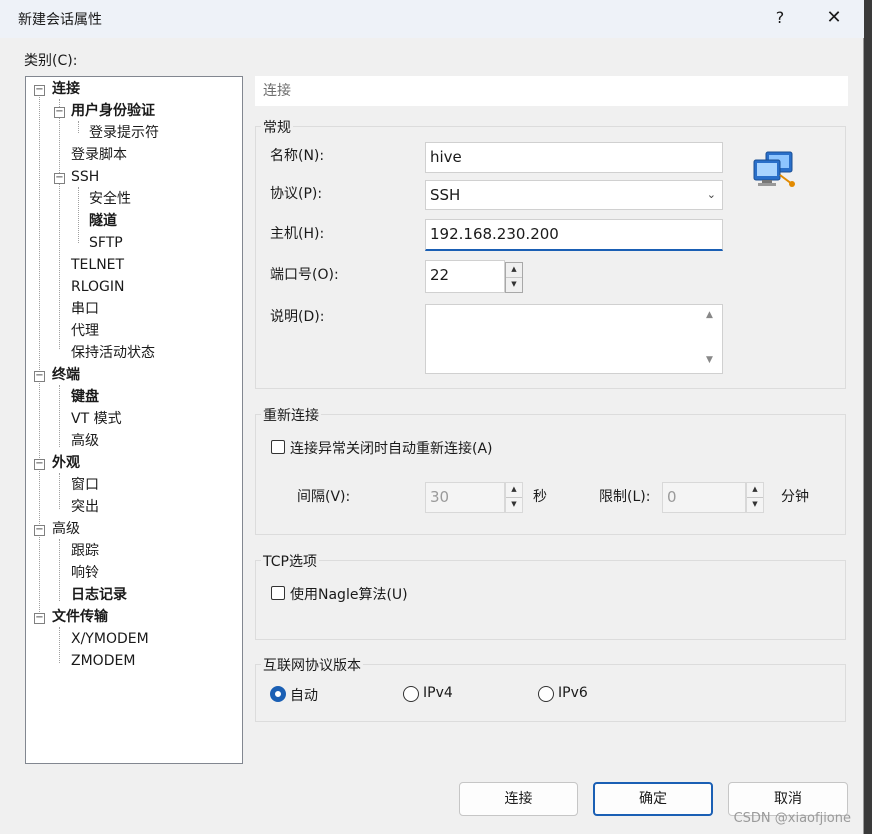 This screenshot has height=834, width=872. Describe the element at coordinates (85, 551) in the screenshot. I see `tree-item-trace: 跟踪` at that location.